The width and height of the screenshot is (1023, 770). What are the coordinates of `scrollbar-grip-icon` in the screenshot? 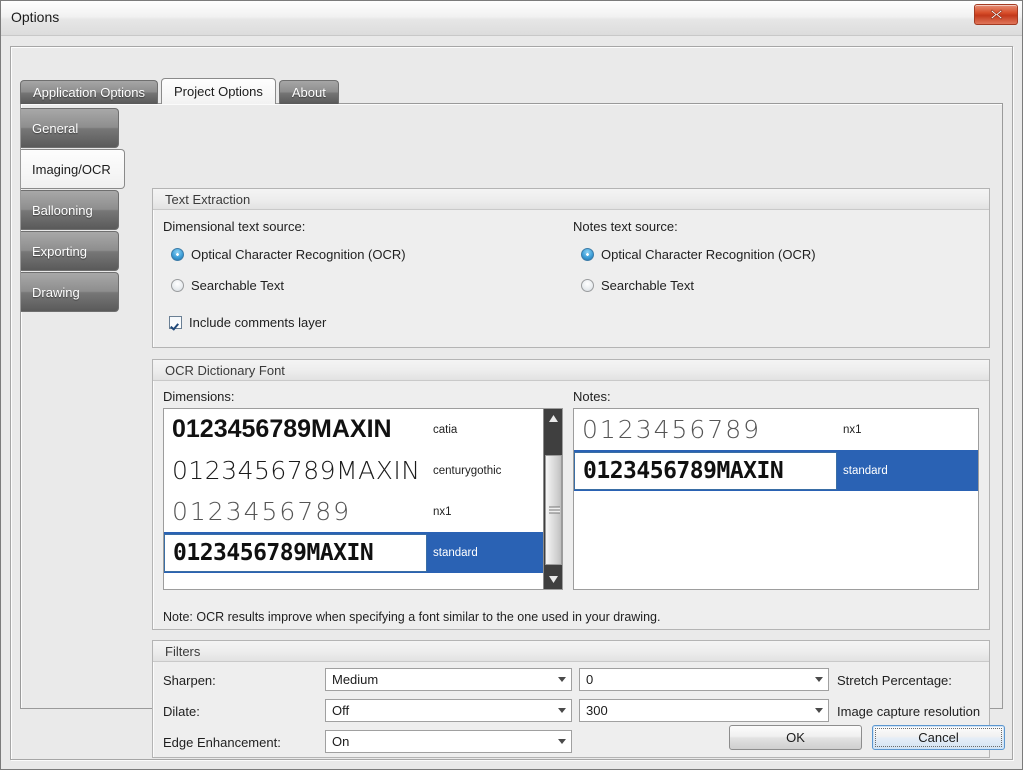 It's located at (554, 510).